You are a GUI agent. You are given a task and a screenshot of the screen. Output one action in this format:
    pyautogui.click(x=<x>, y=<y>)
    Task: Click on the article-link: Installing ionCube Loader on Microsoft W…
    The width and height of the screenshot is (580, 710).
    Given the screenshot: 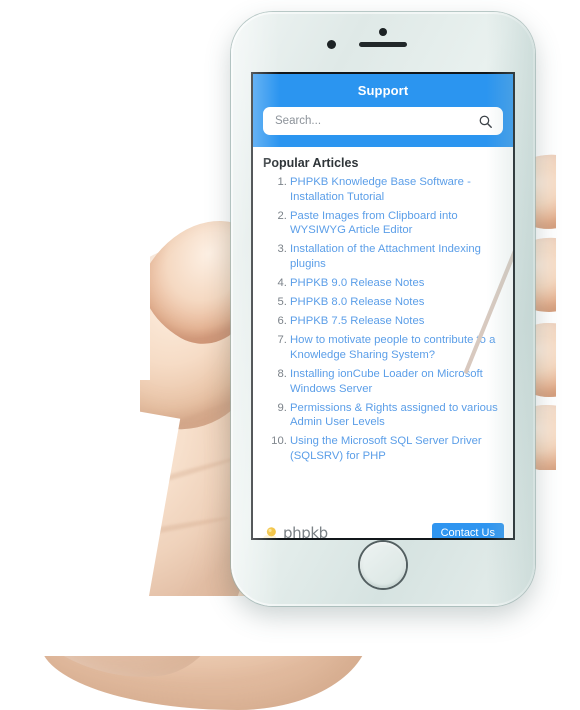 What is the action you would take?
    pyautogui.click(x=386, y=381)
    